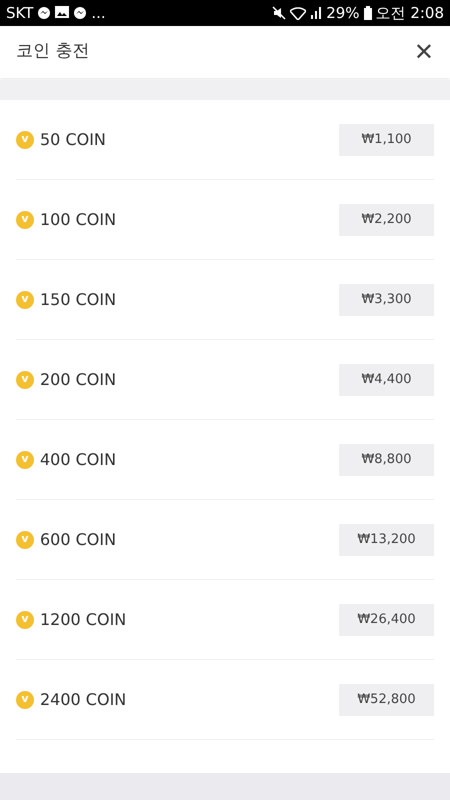 The height and width of the screenshot is (800, 450). I want to click on price-button: ₩3,300, so click(386, 300).